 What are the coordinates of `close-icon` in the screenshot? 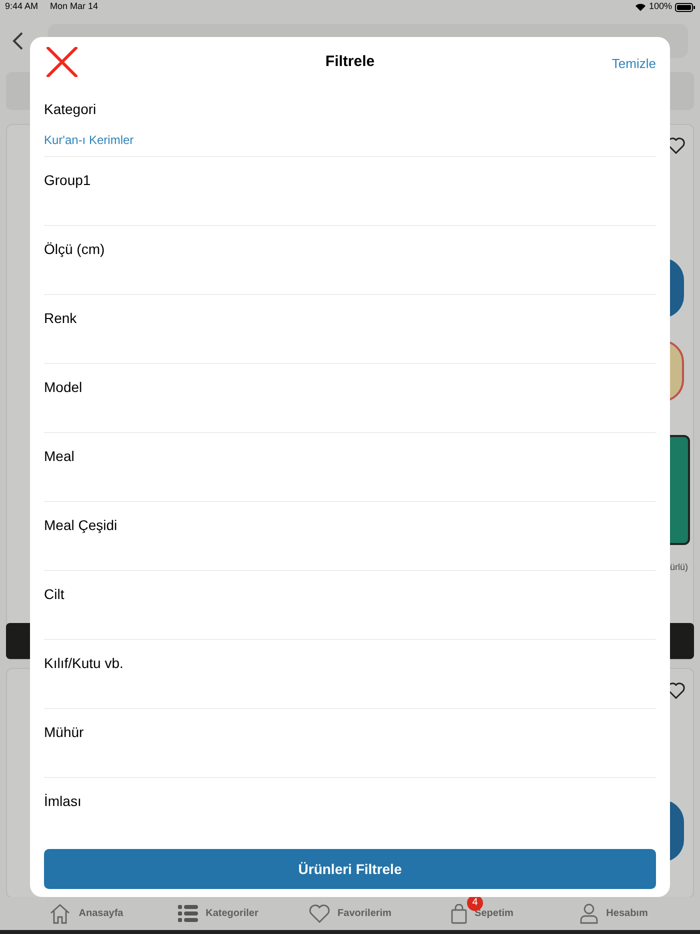 It's located at (62, 62).